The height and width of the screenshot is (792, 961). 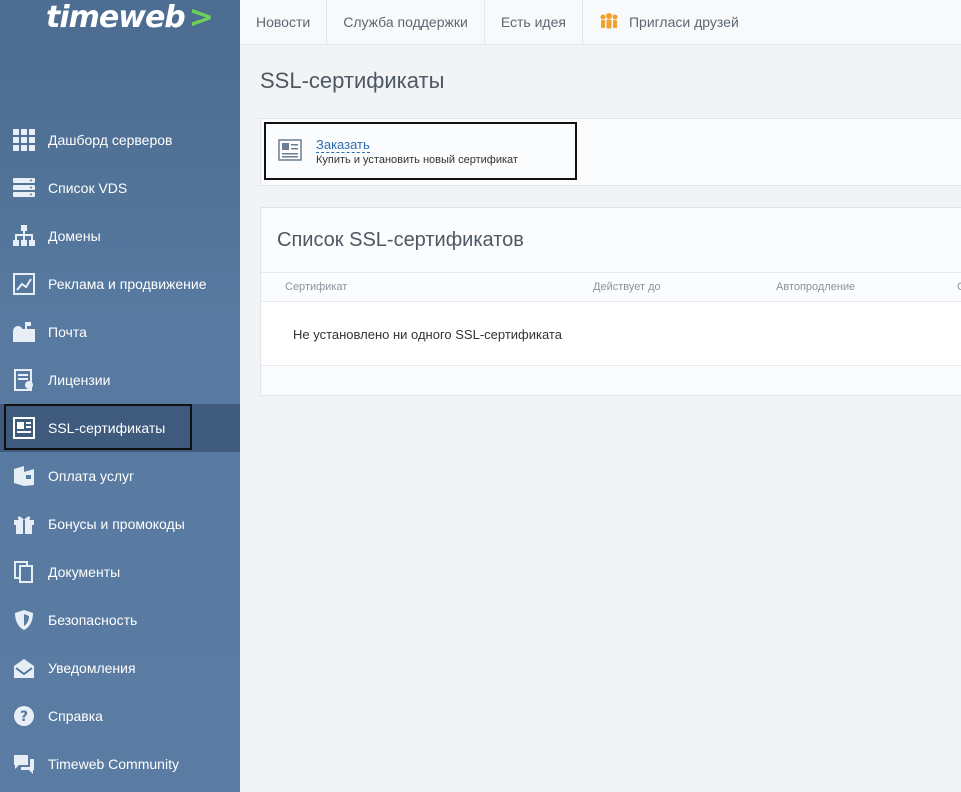 I want to click on sidebar-item-dashboard: Дашборд серверов, so click(x=120, y=140).